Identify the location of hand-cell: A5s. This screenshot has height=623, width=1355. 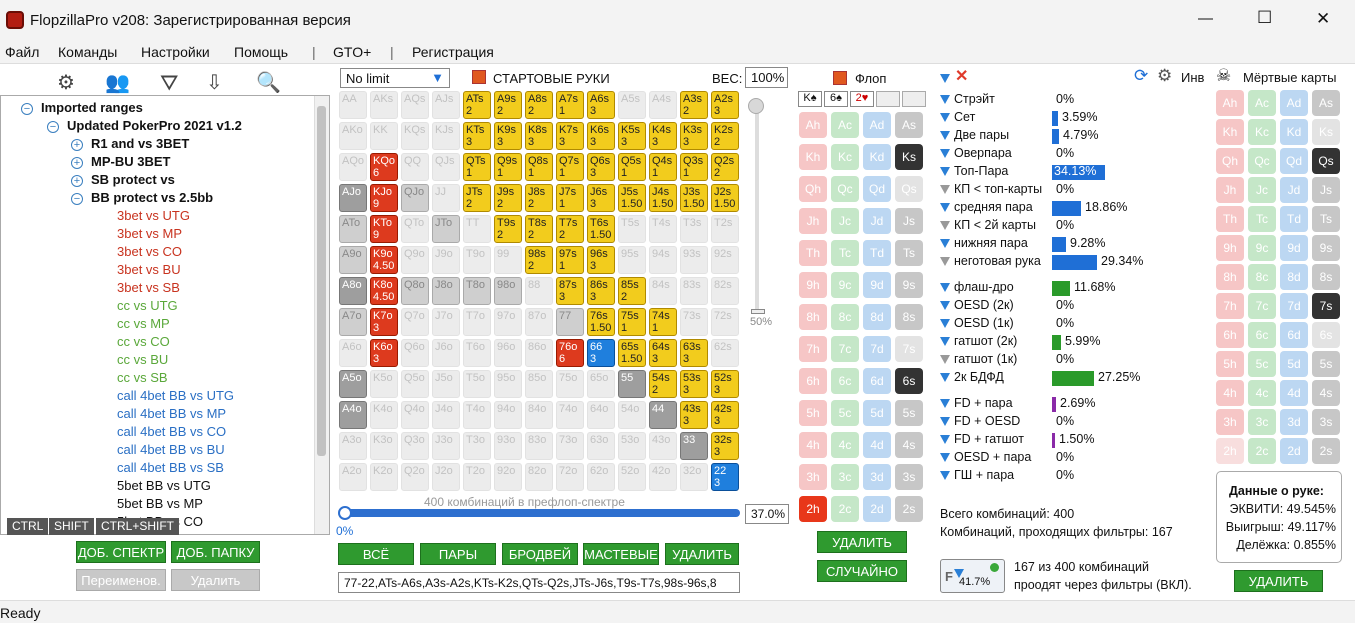
(632, 105).